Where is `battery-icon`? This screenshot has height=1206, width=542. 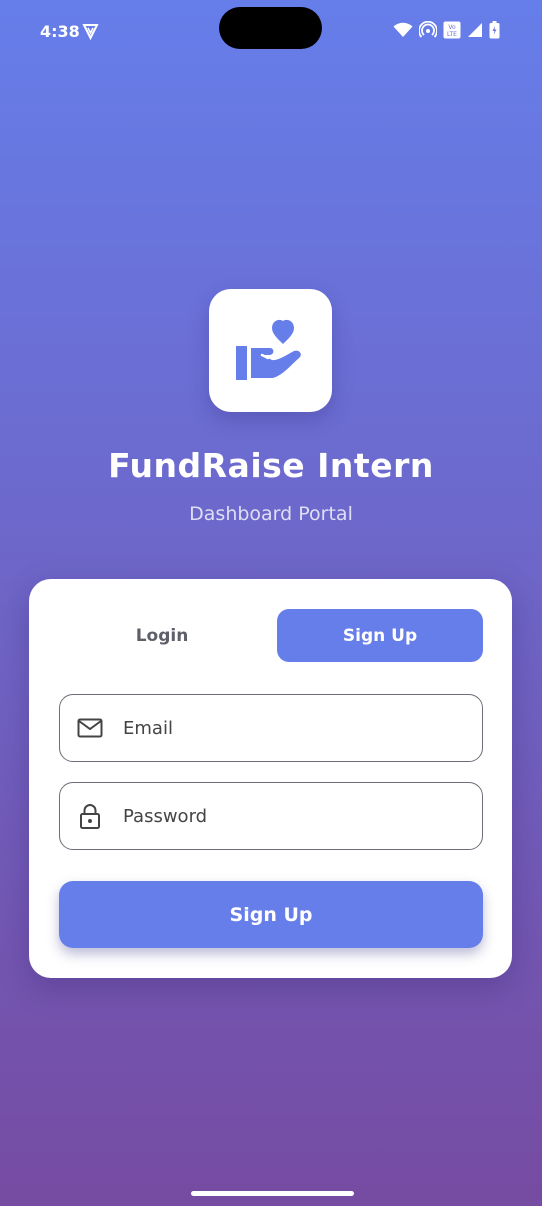
battery-icon is located at coordinates (494, 32).